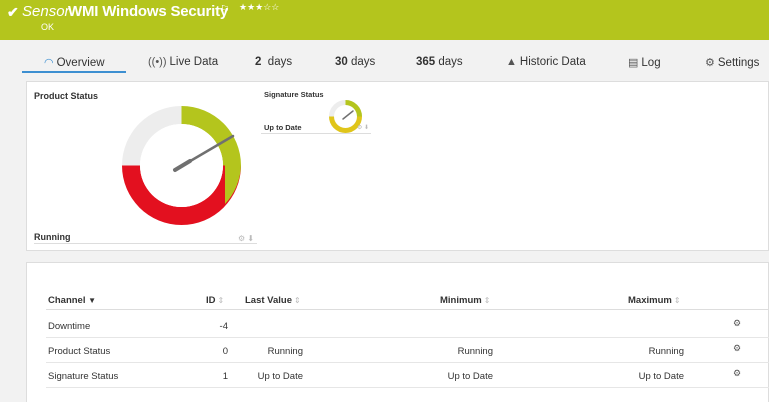  What do you see at coordinates (13, 12) in the screenshot?
I see `check-icon: ✔` at bounding box center [13, 12].